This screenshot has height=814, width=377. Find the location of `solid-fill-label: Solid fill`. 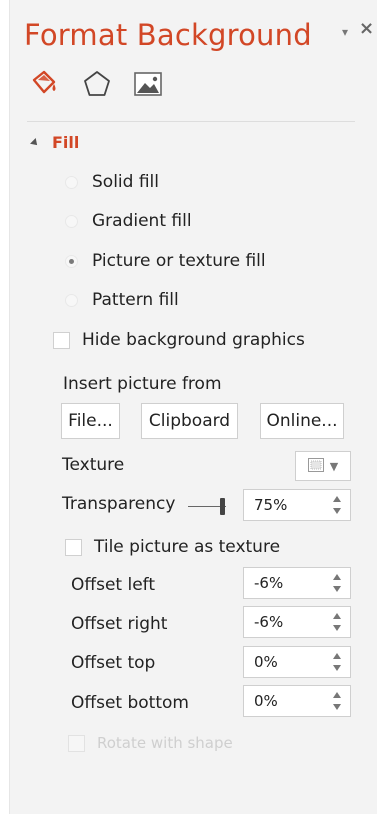

solid-fill-label: Solid fill is located at coordinates (125, 182).